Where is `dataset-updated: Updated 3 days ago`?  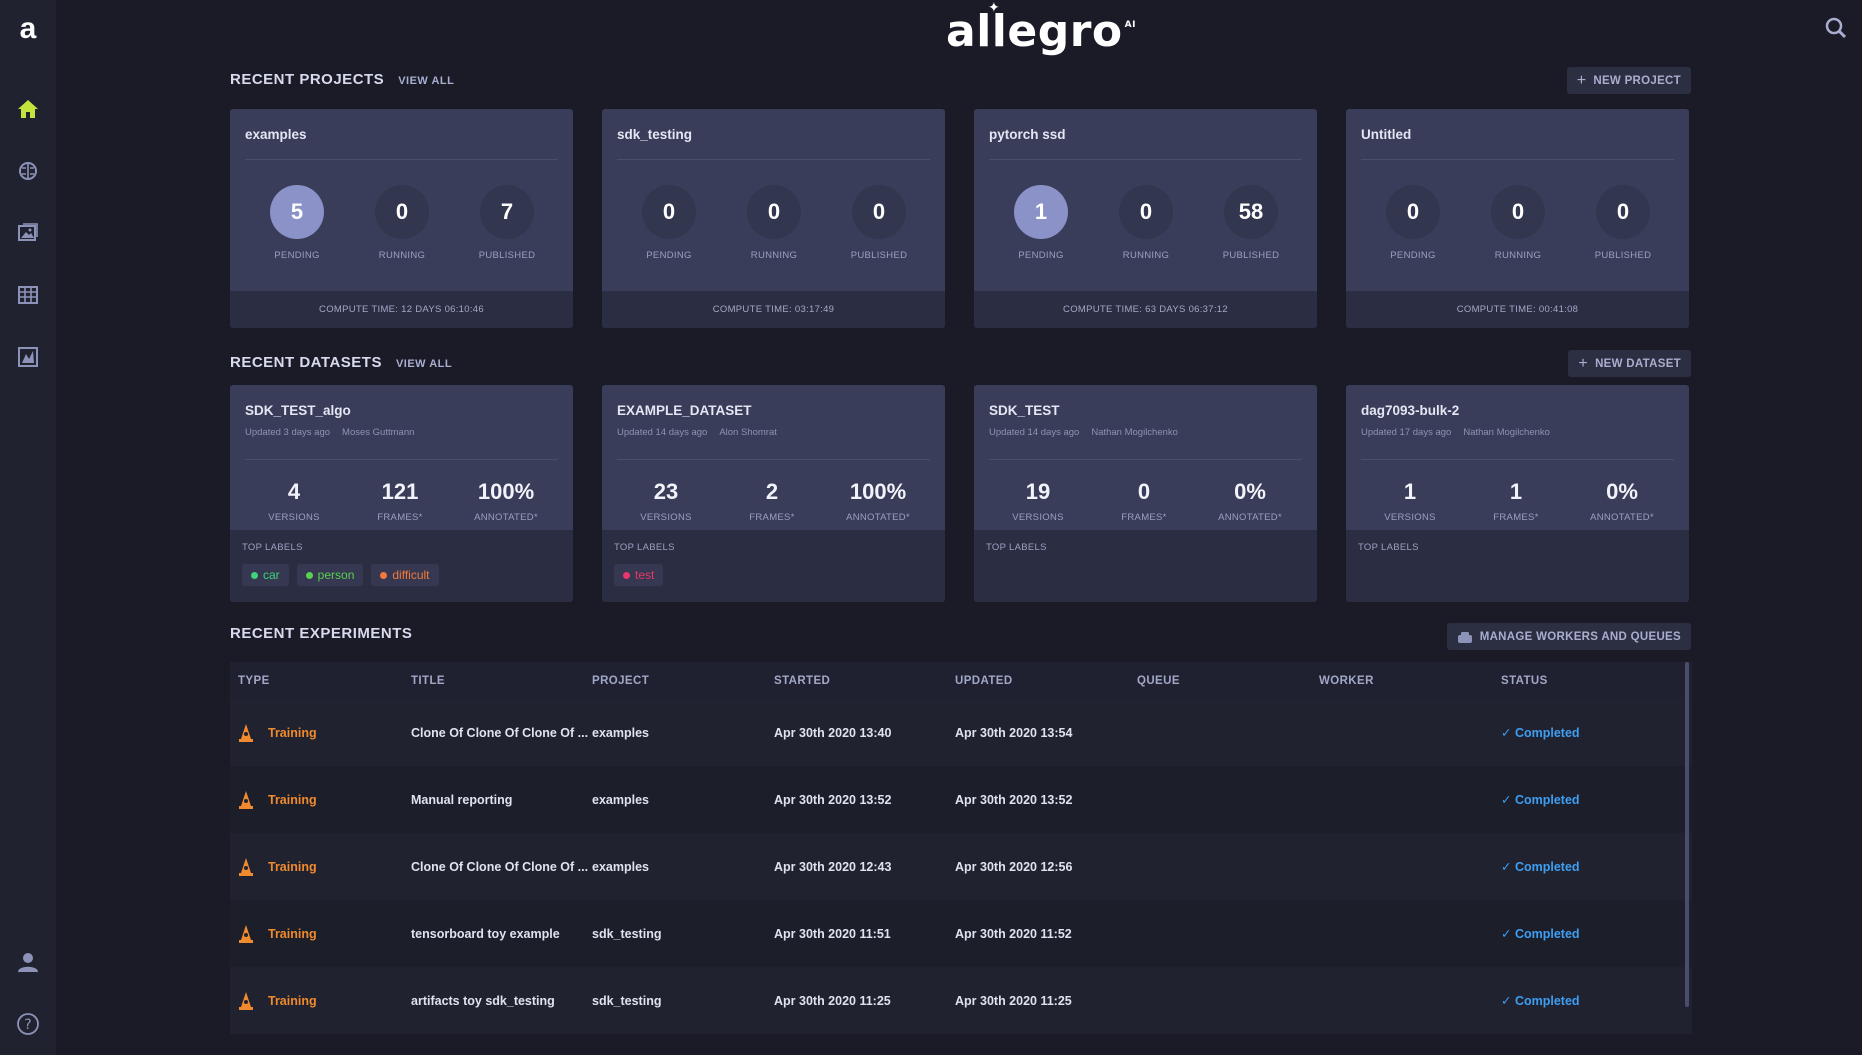
dataset-updated: Updated 3 days ago is located at coordinates (288, 432).